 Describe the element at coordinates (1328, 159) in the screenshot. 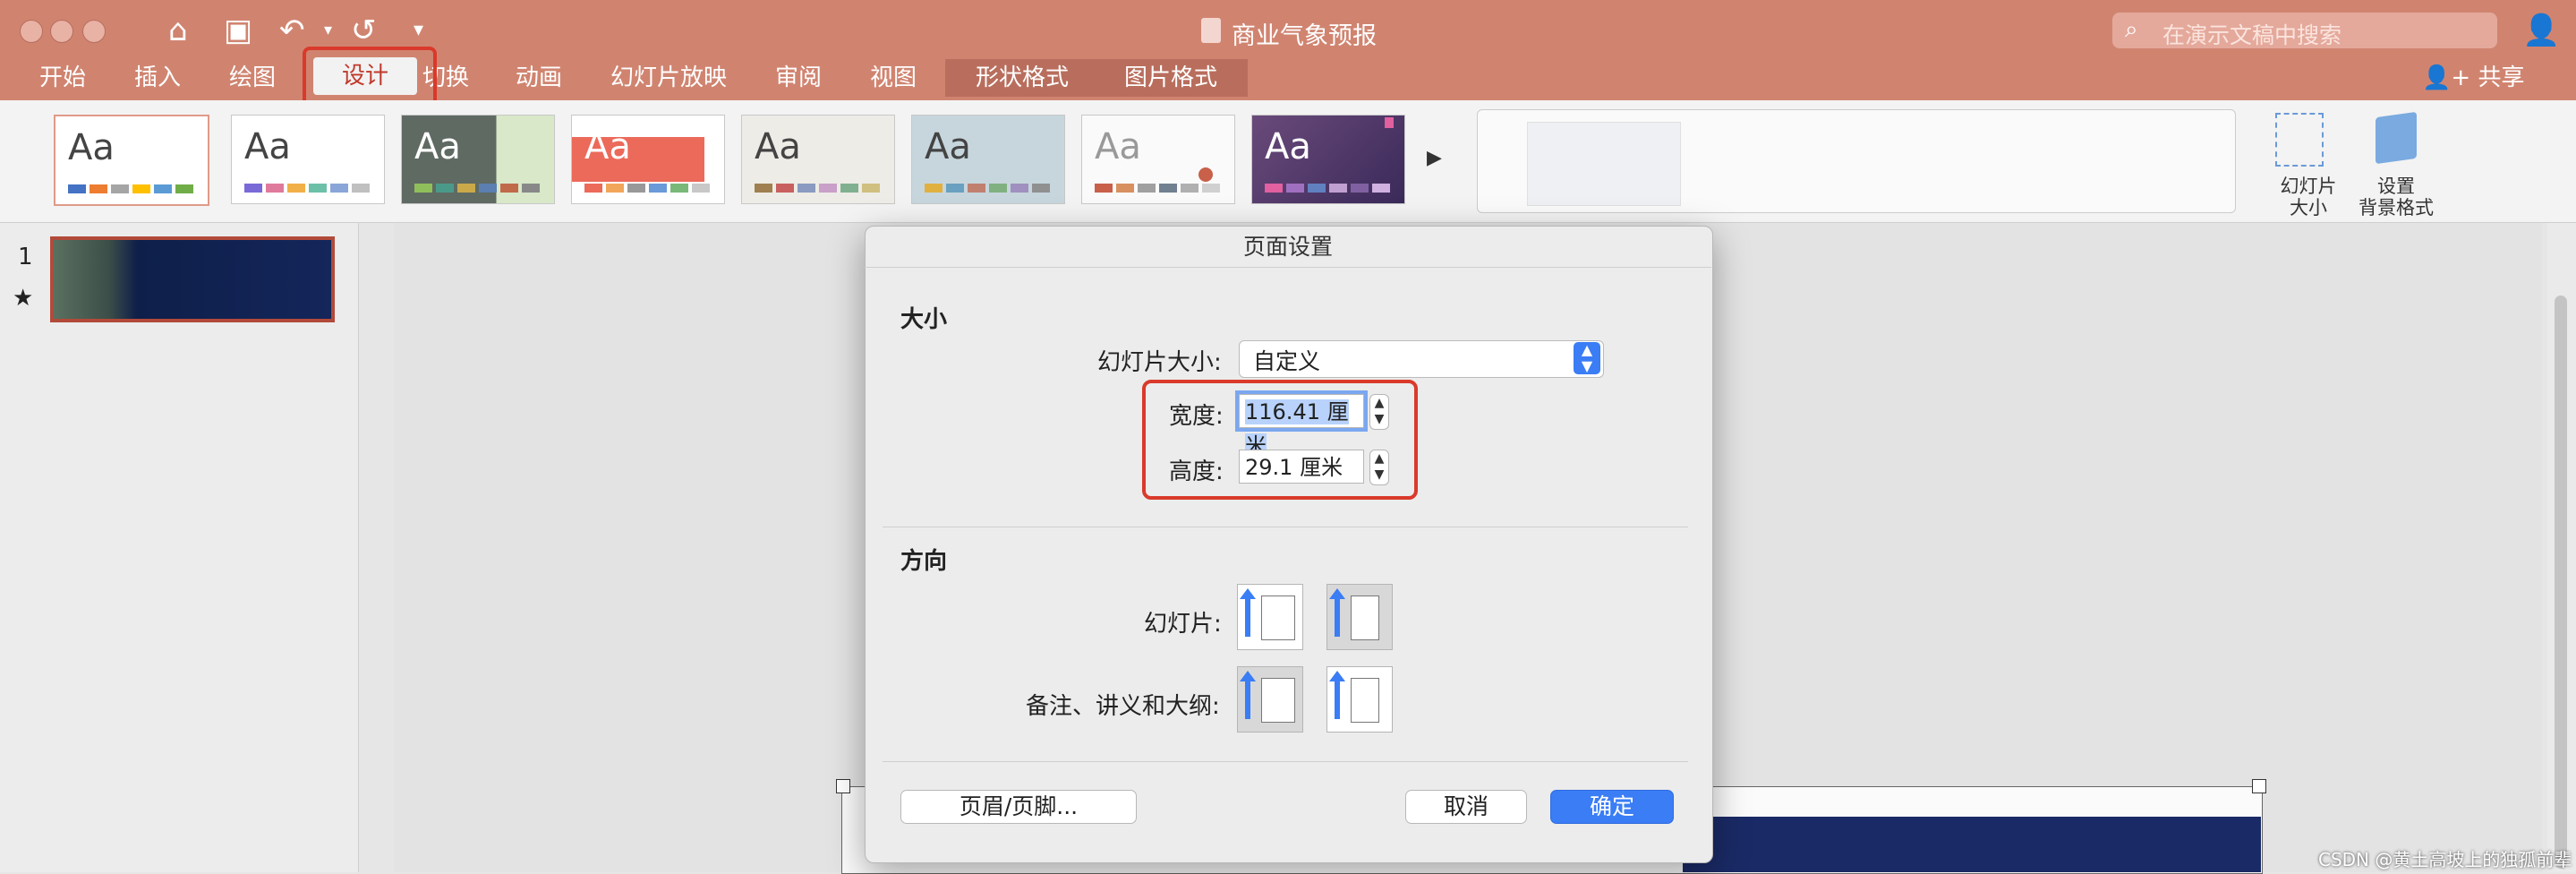

I see `theme-option-8: Aa` at that location.